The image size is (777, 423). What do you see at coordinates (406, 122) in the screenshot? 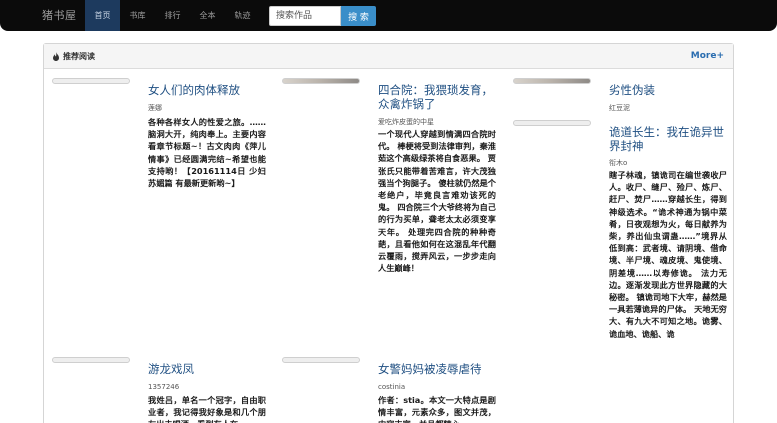
I see `book-author: 爱吃炸皮蛋的中星` at bounding box center [406, 122].